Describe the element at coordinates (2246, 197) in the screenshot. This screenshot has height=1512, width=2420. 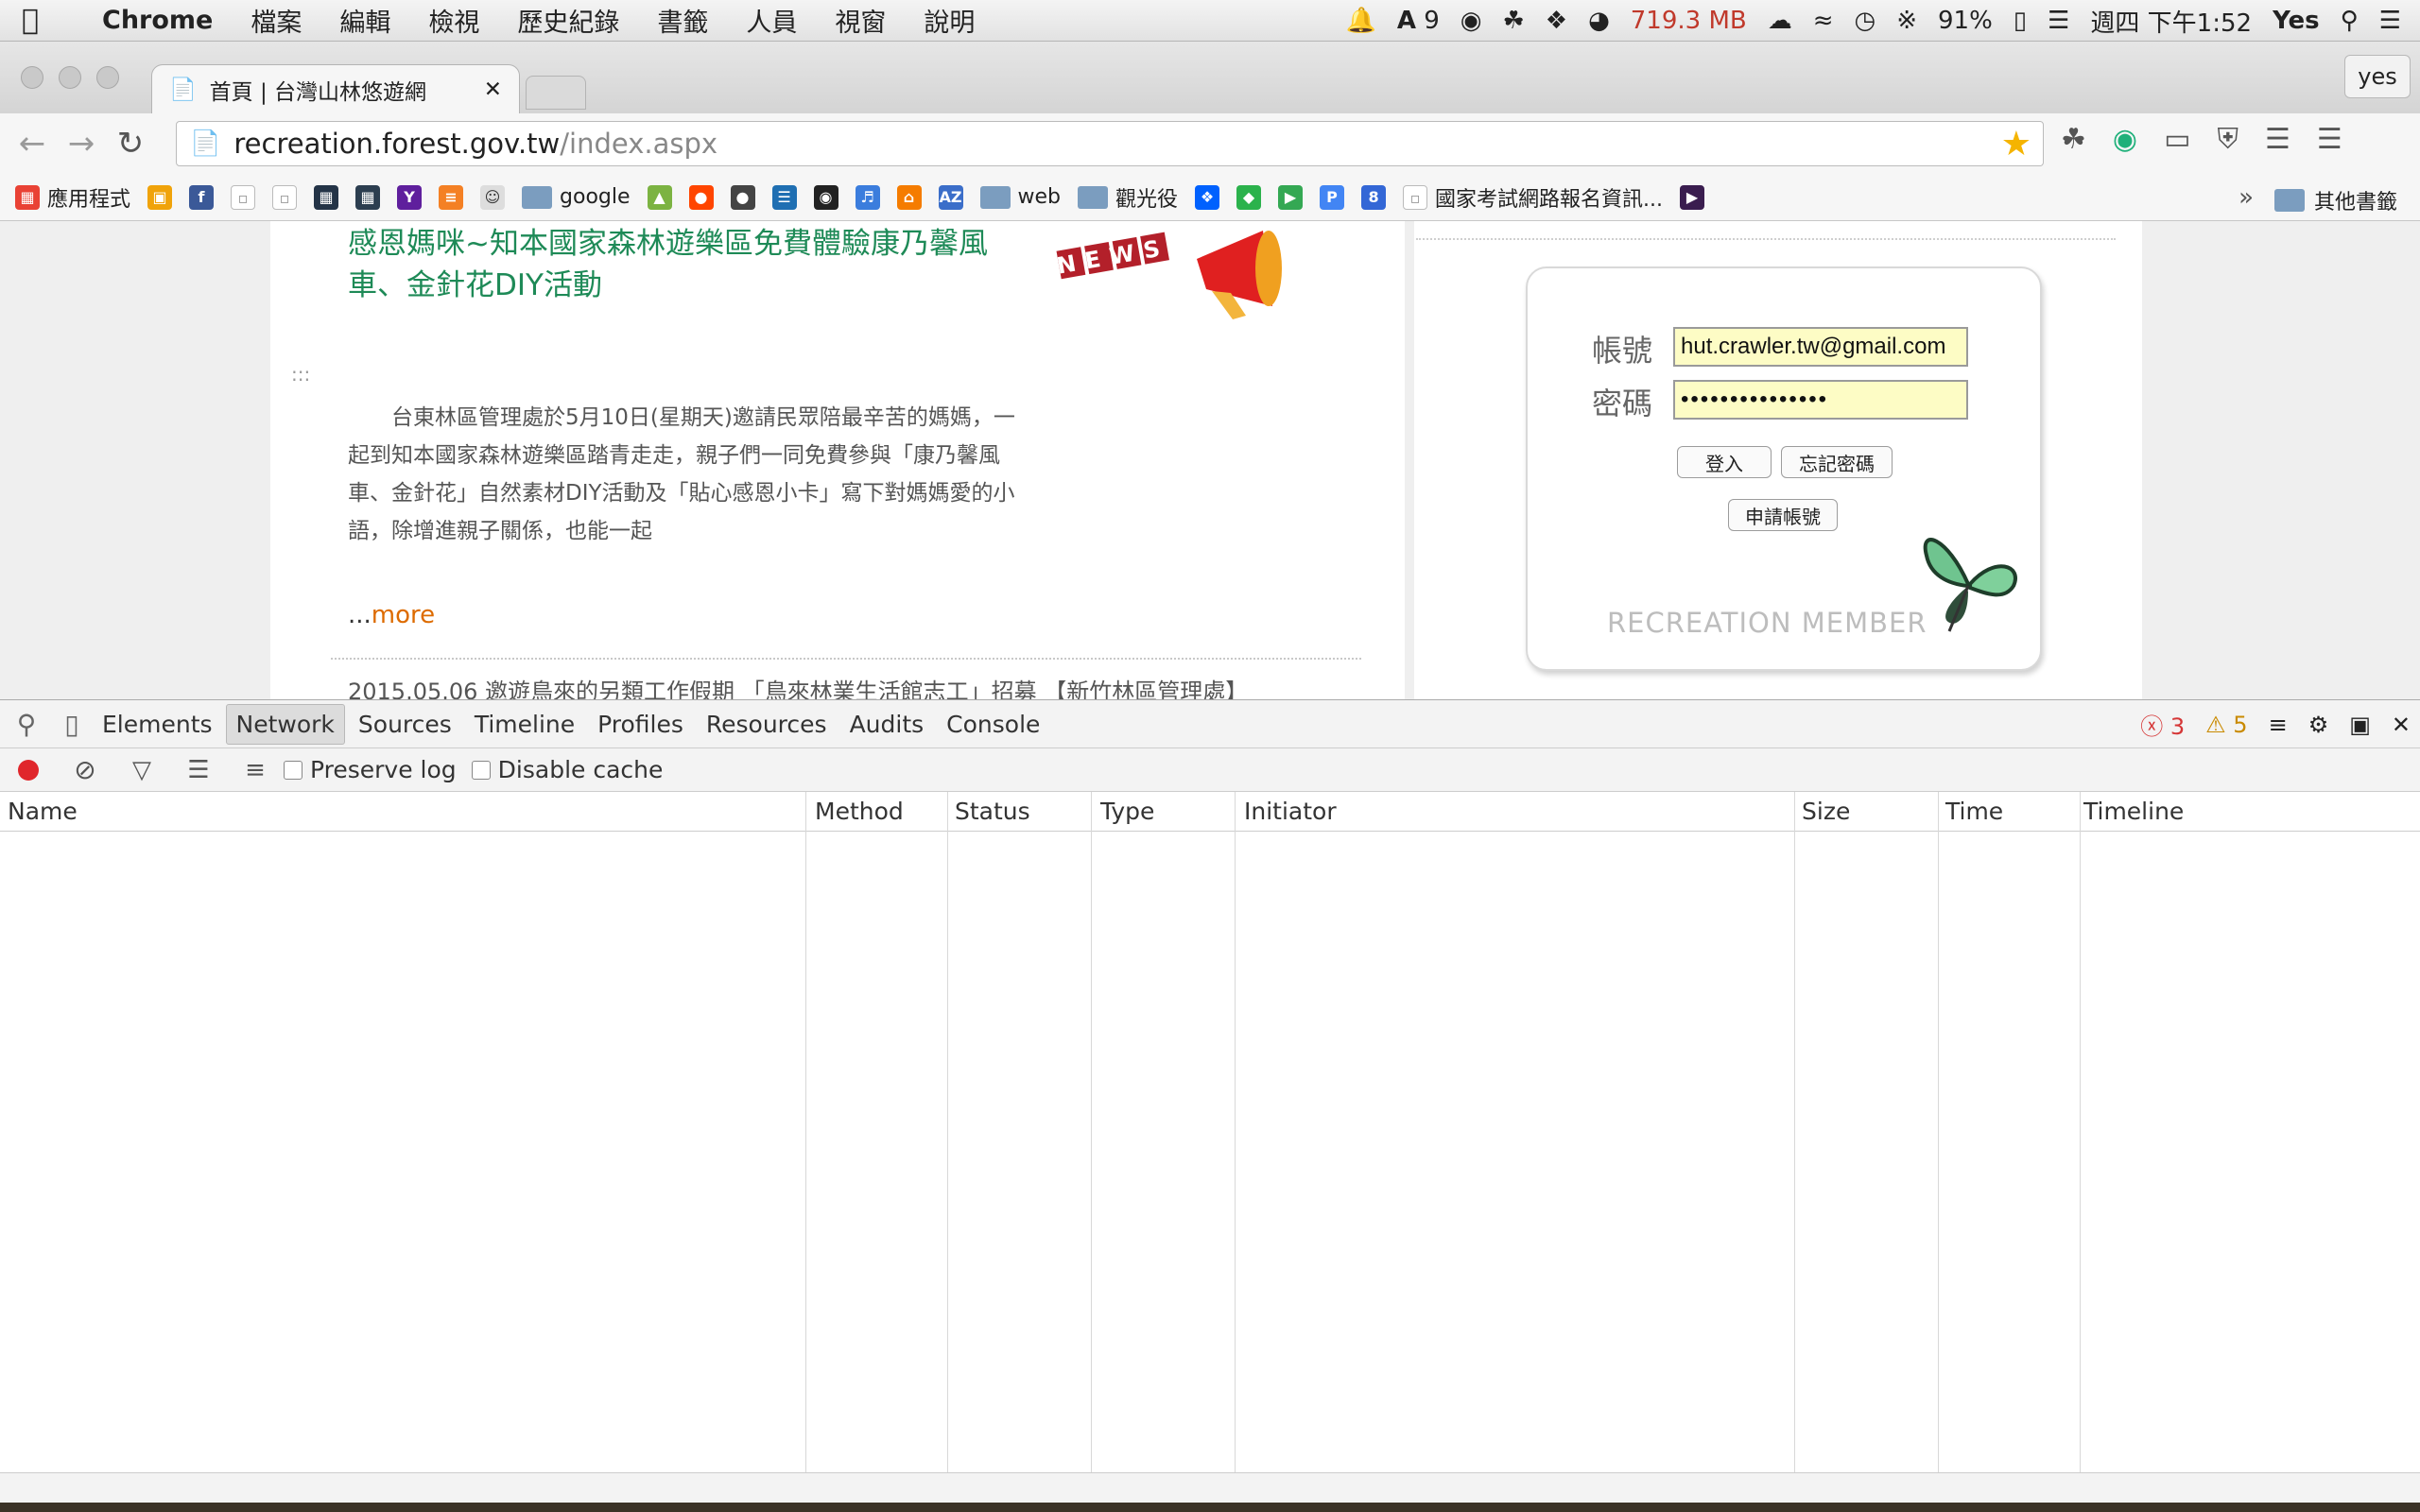
I see `bookmarks-overflow-chevron: »` at that location.